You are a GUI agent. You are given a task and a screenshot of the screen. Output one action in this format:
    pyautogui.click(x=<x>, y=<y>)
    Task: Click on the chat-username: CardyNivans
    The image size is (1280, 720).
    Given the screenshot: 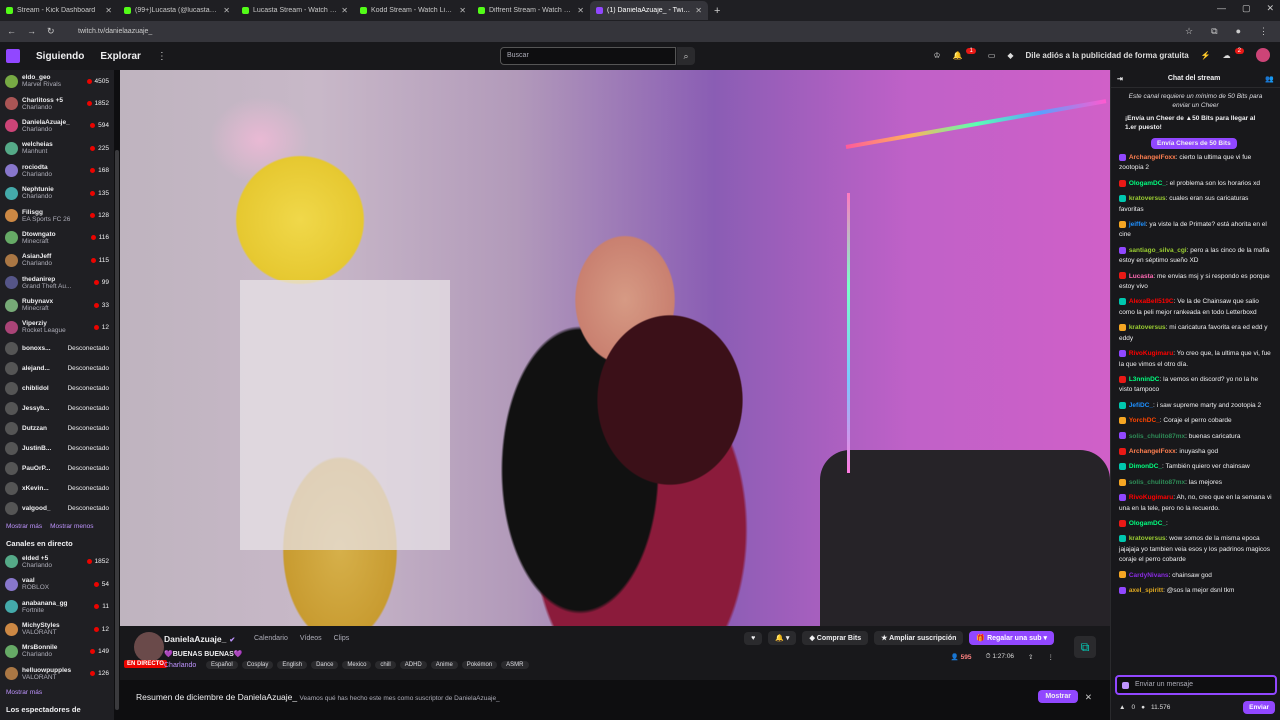 What is the action you would take?
    pyautogui.click(x=1149, y=575)
    